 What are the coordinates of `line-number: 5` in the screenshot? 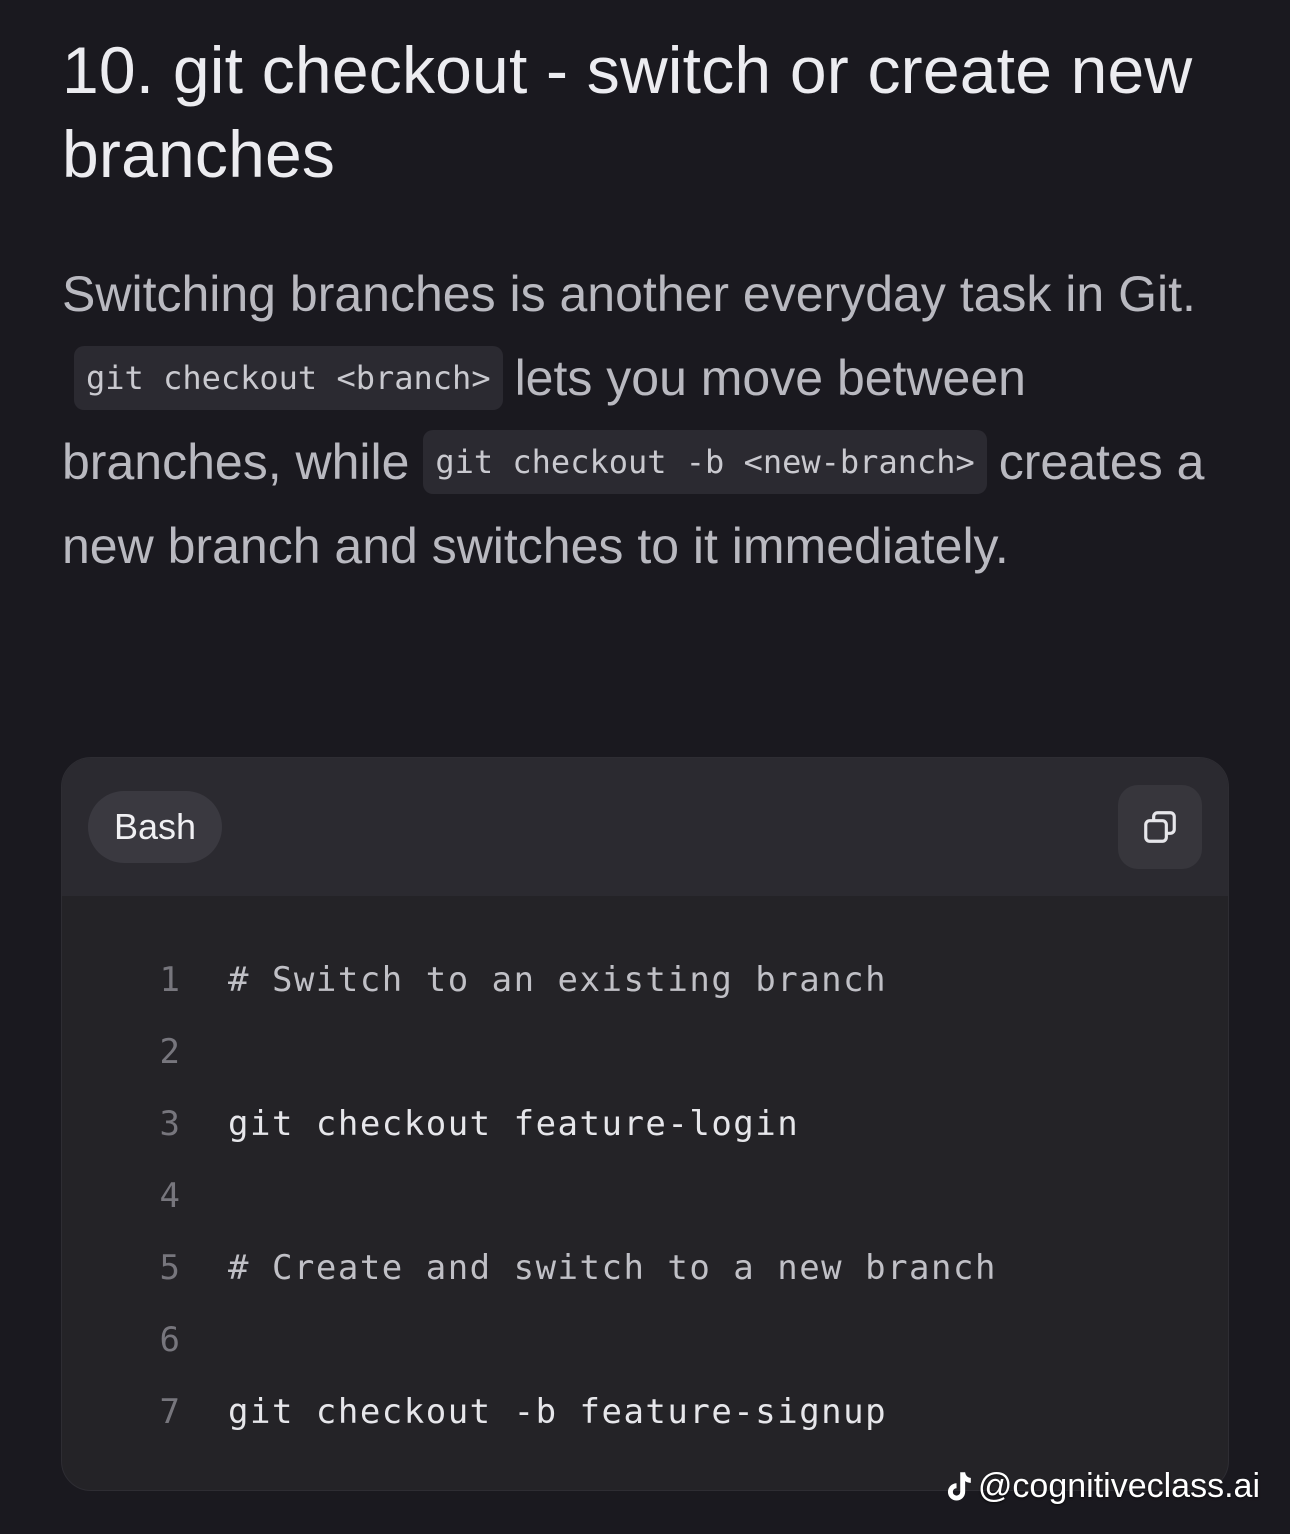 It's located at (121, 1268).